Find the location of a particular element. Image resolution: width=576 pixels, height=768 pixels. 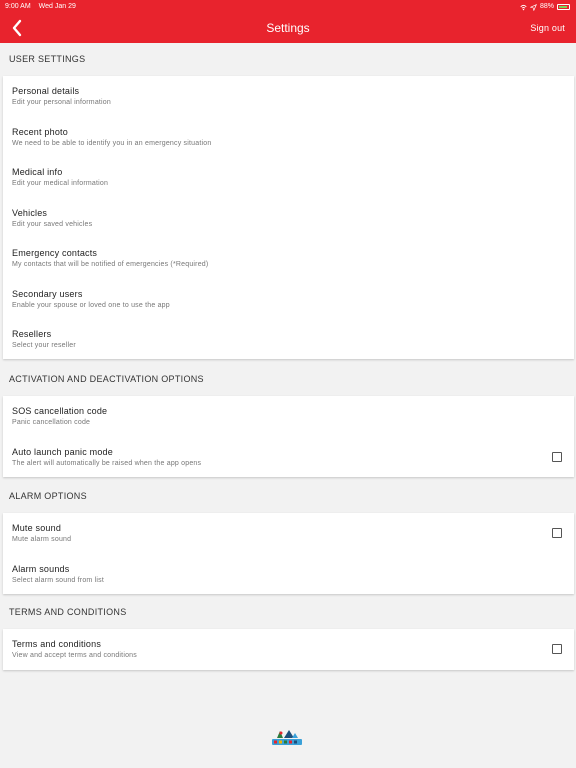

vehicles-item: Vehicles Edit your saved vehicles is located at coordinates (288, 218).